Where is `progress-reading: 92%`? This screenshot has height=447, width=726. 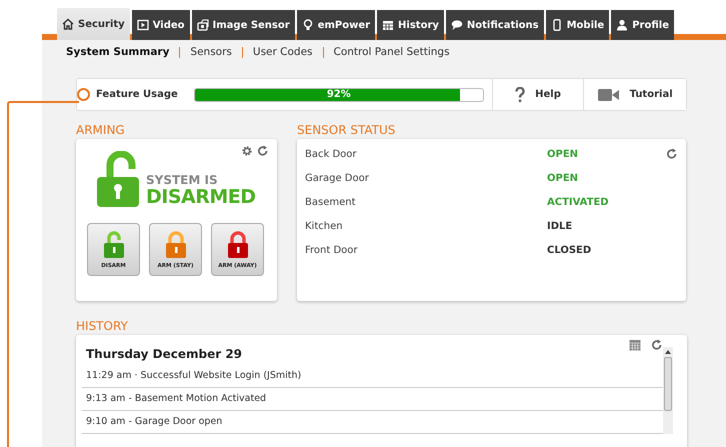
progress-reading: 92% is located at coordinates (339, 94).